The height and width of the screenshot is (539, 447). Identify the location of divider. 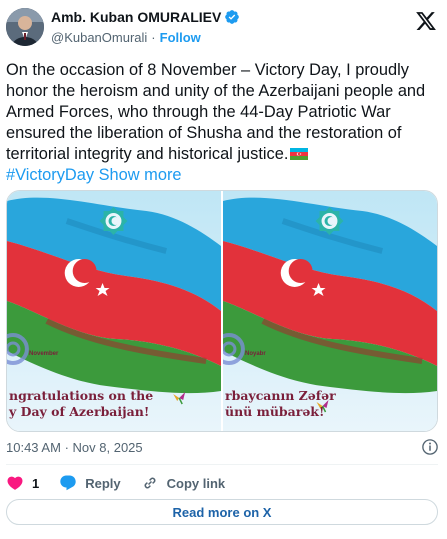
(222, 464).